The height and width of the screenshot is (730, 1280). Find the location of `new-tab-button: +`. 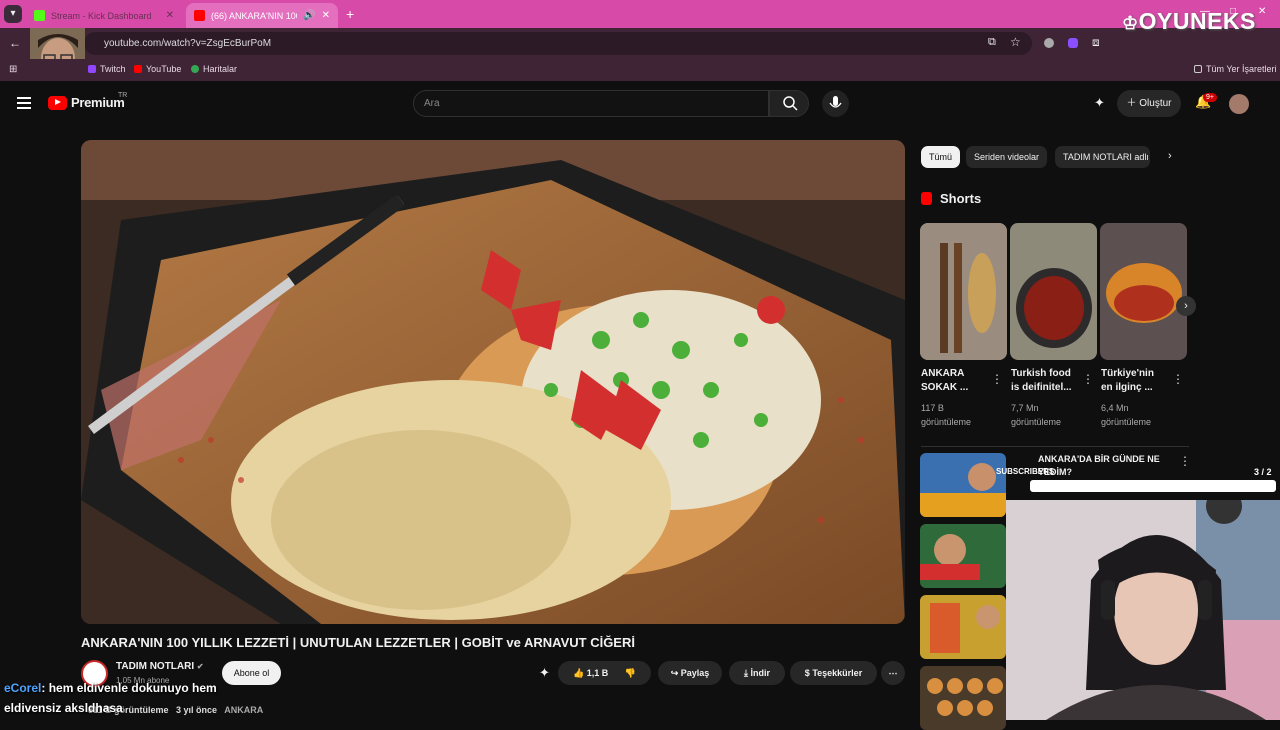

new-tab-button: + is located at coordinates (350, 14).